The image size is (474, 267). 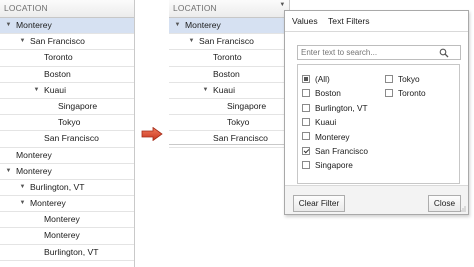 What do you see at coordinates (322, 78) in the screenshot?
I see `filter-value-label: (All)` at bounding box center [322, 78].